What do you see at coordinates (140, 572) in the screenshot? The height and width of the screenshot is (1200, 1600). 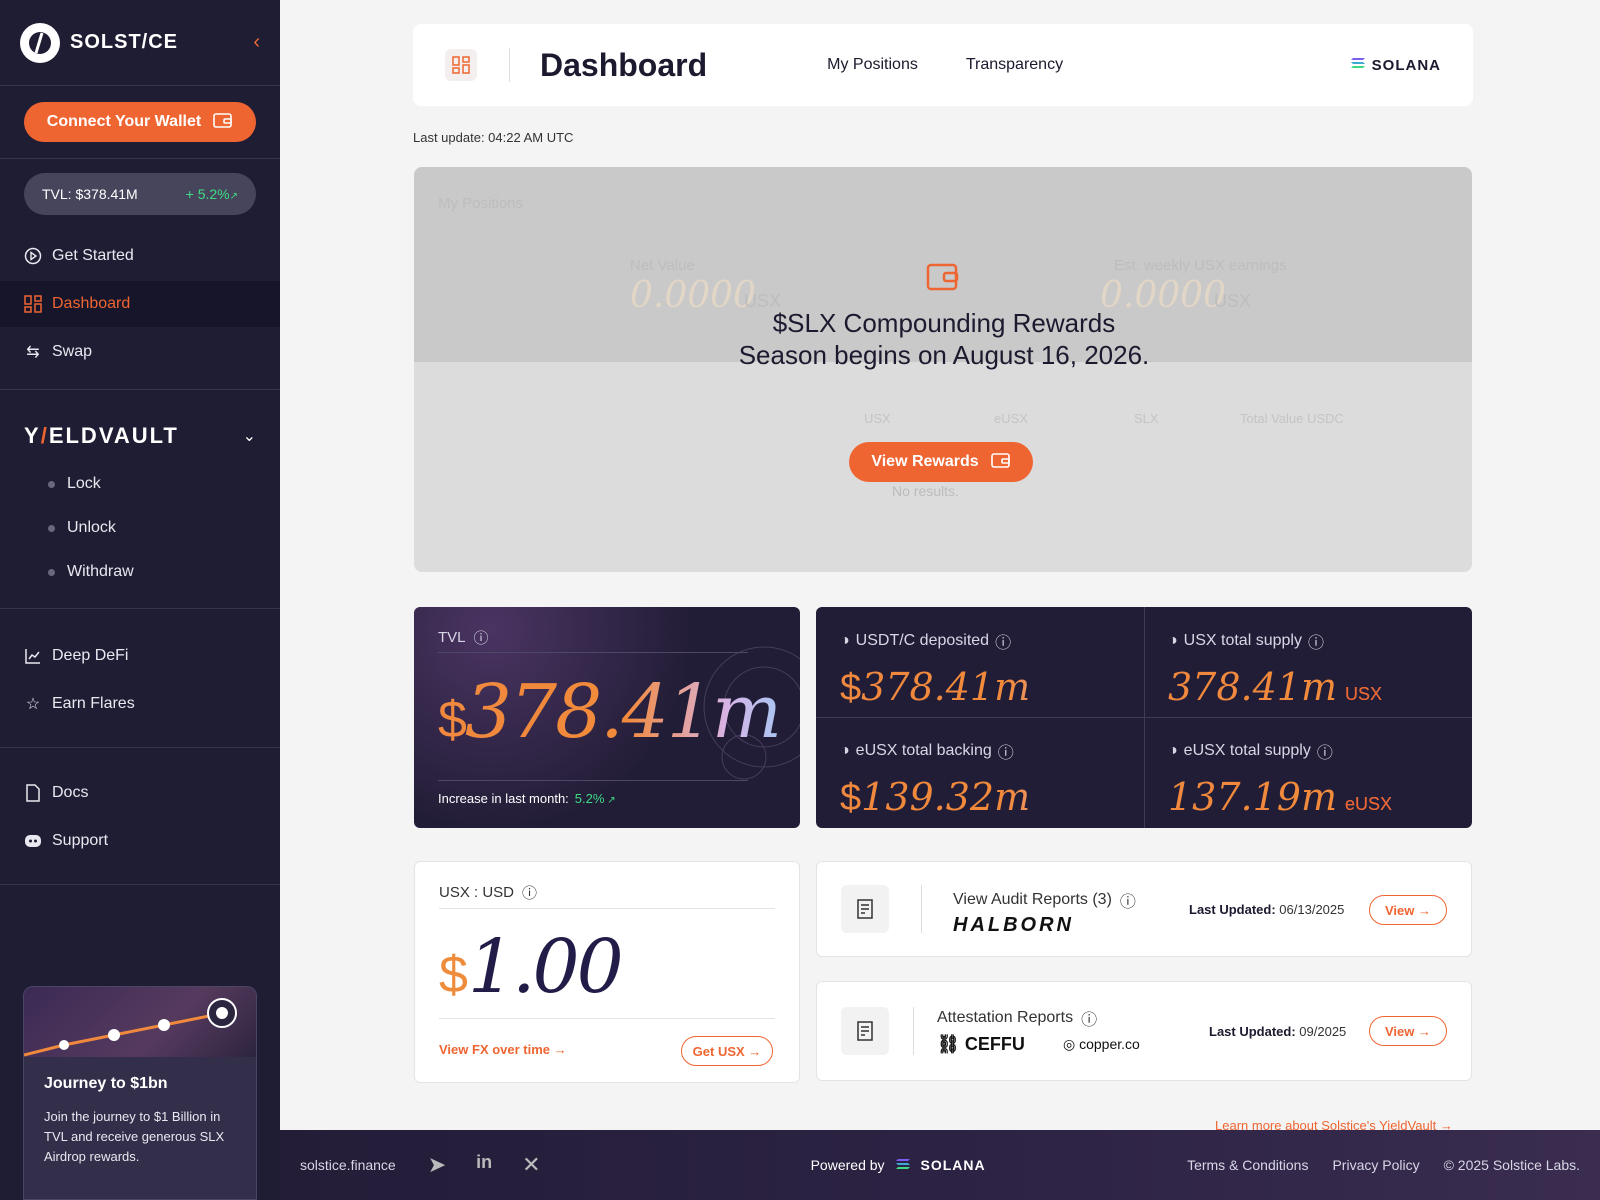 I see `sidebar-item-withdraw: Withdraw` at bounding box center [140, 572].